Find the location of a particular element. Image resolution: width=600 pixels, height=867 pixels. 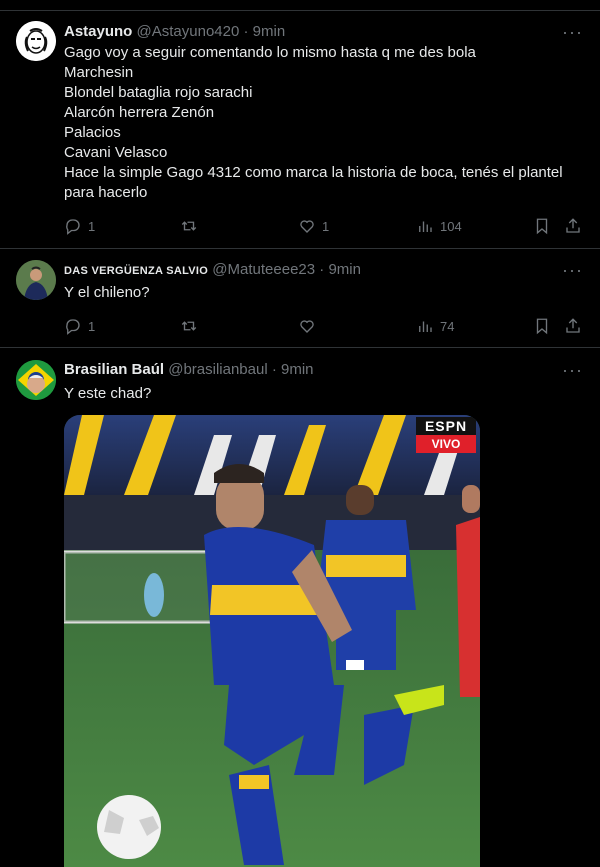

user-handle: @Matuteeee23 is located at coordinates (263, 269).